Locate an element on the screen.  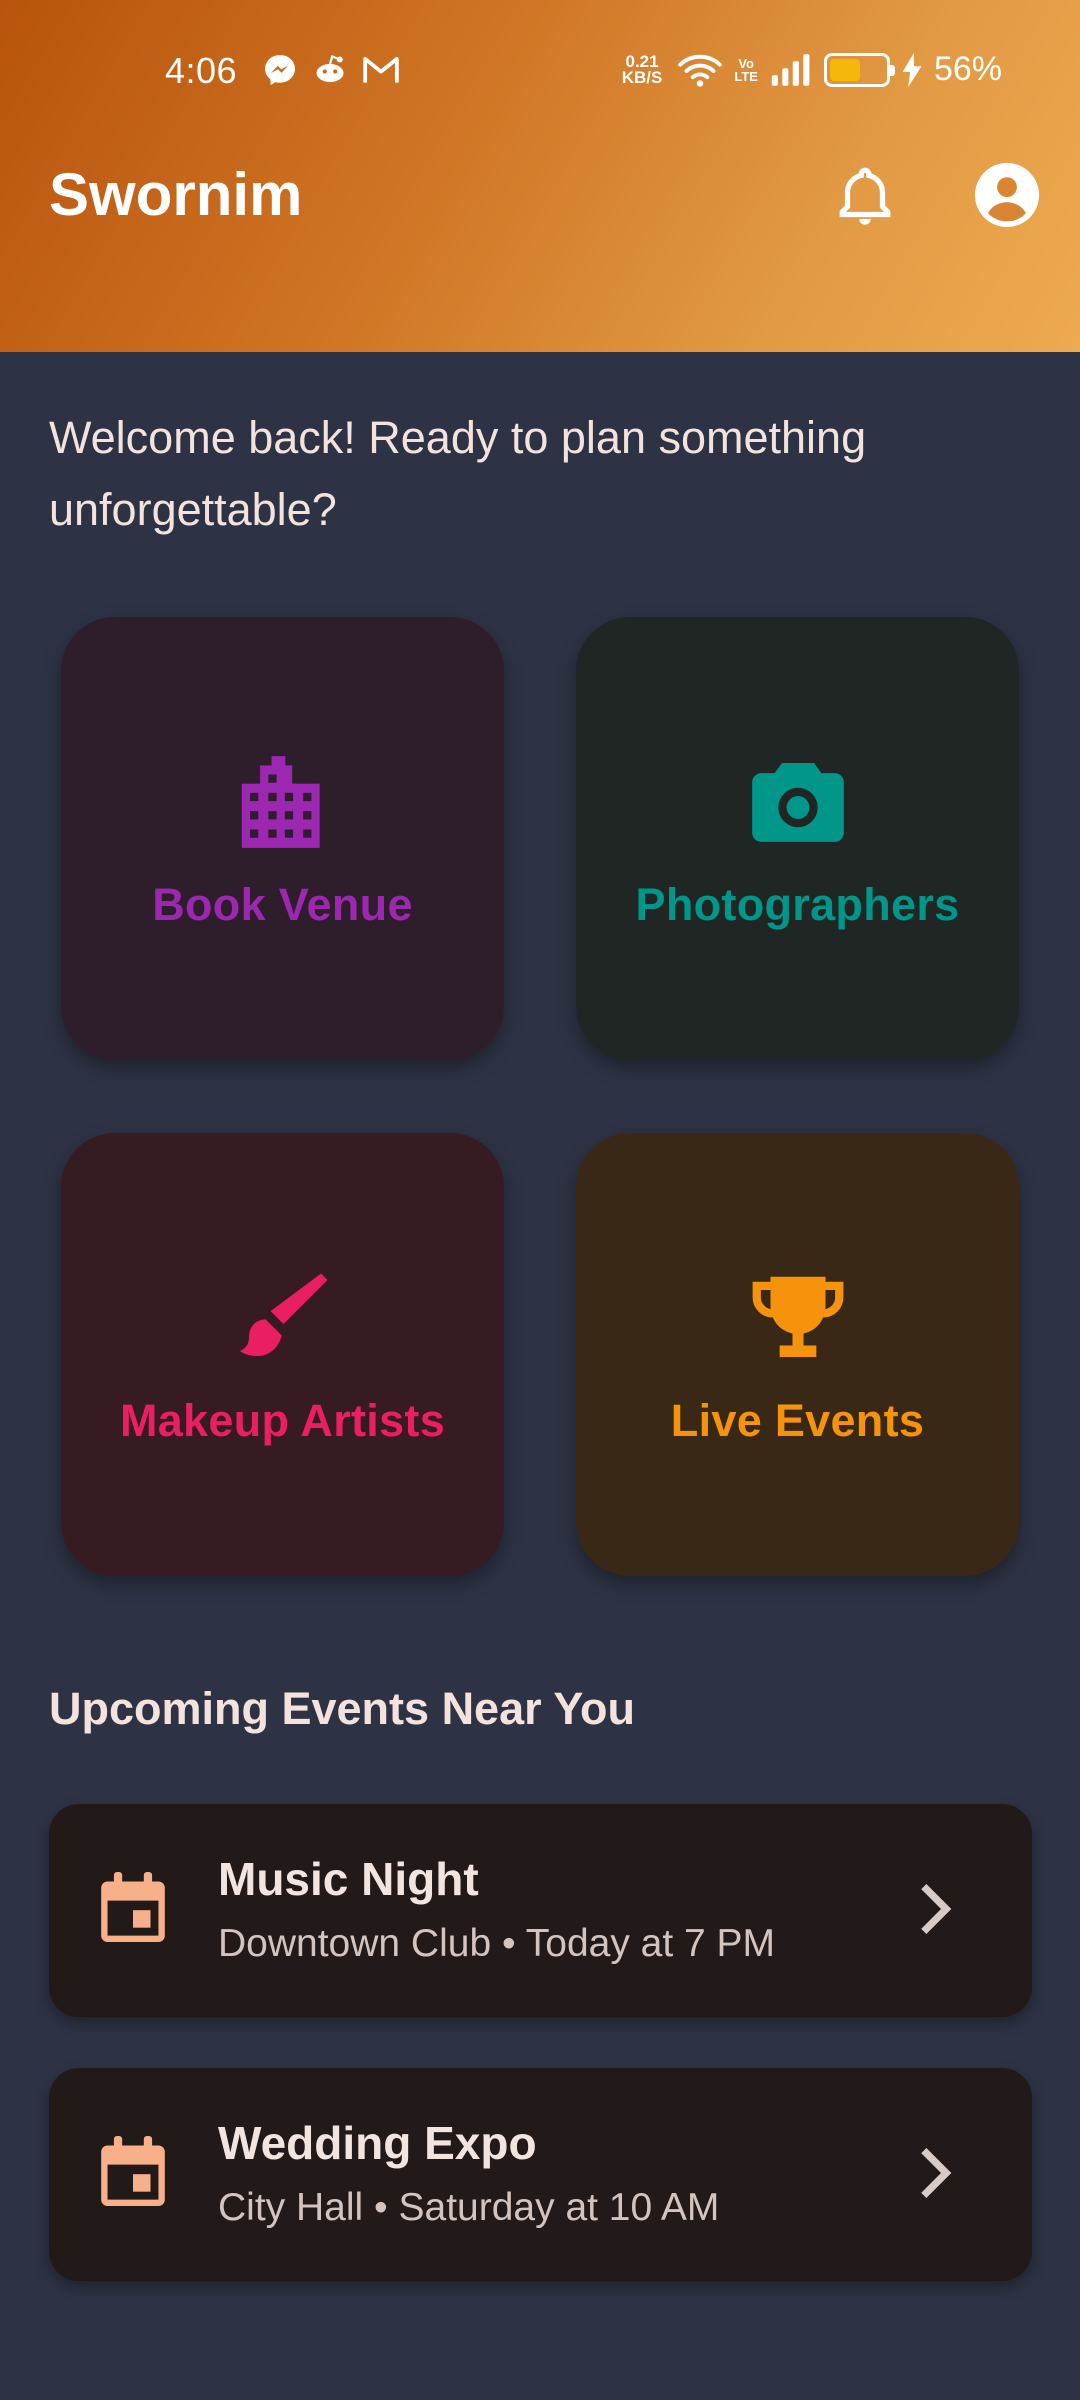
event-details: Downtown Club • Today at 7 PM is located at coordinates (497, 1943).